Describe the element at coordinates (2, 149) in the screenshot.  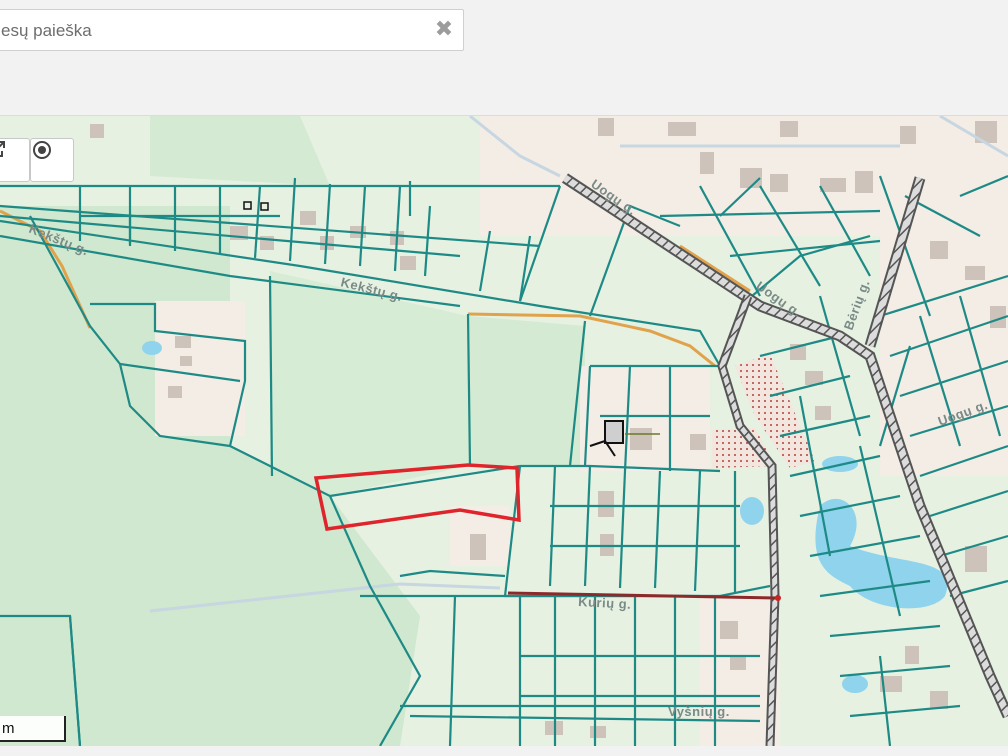
I see `share-icon` at that location.